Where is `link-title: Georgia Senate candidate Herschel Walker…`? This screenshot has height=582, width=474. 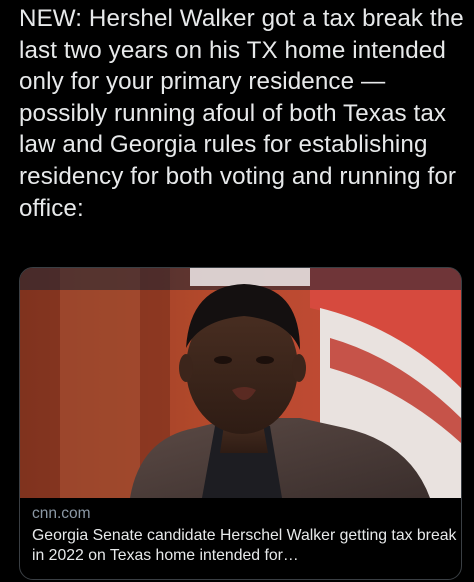
link-title: Georgia Senate candidate Herschel Walker… is located at coordinates (244, 546).